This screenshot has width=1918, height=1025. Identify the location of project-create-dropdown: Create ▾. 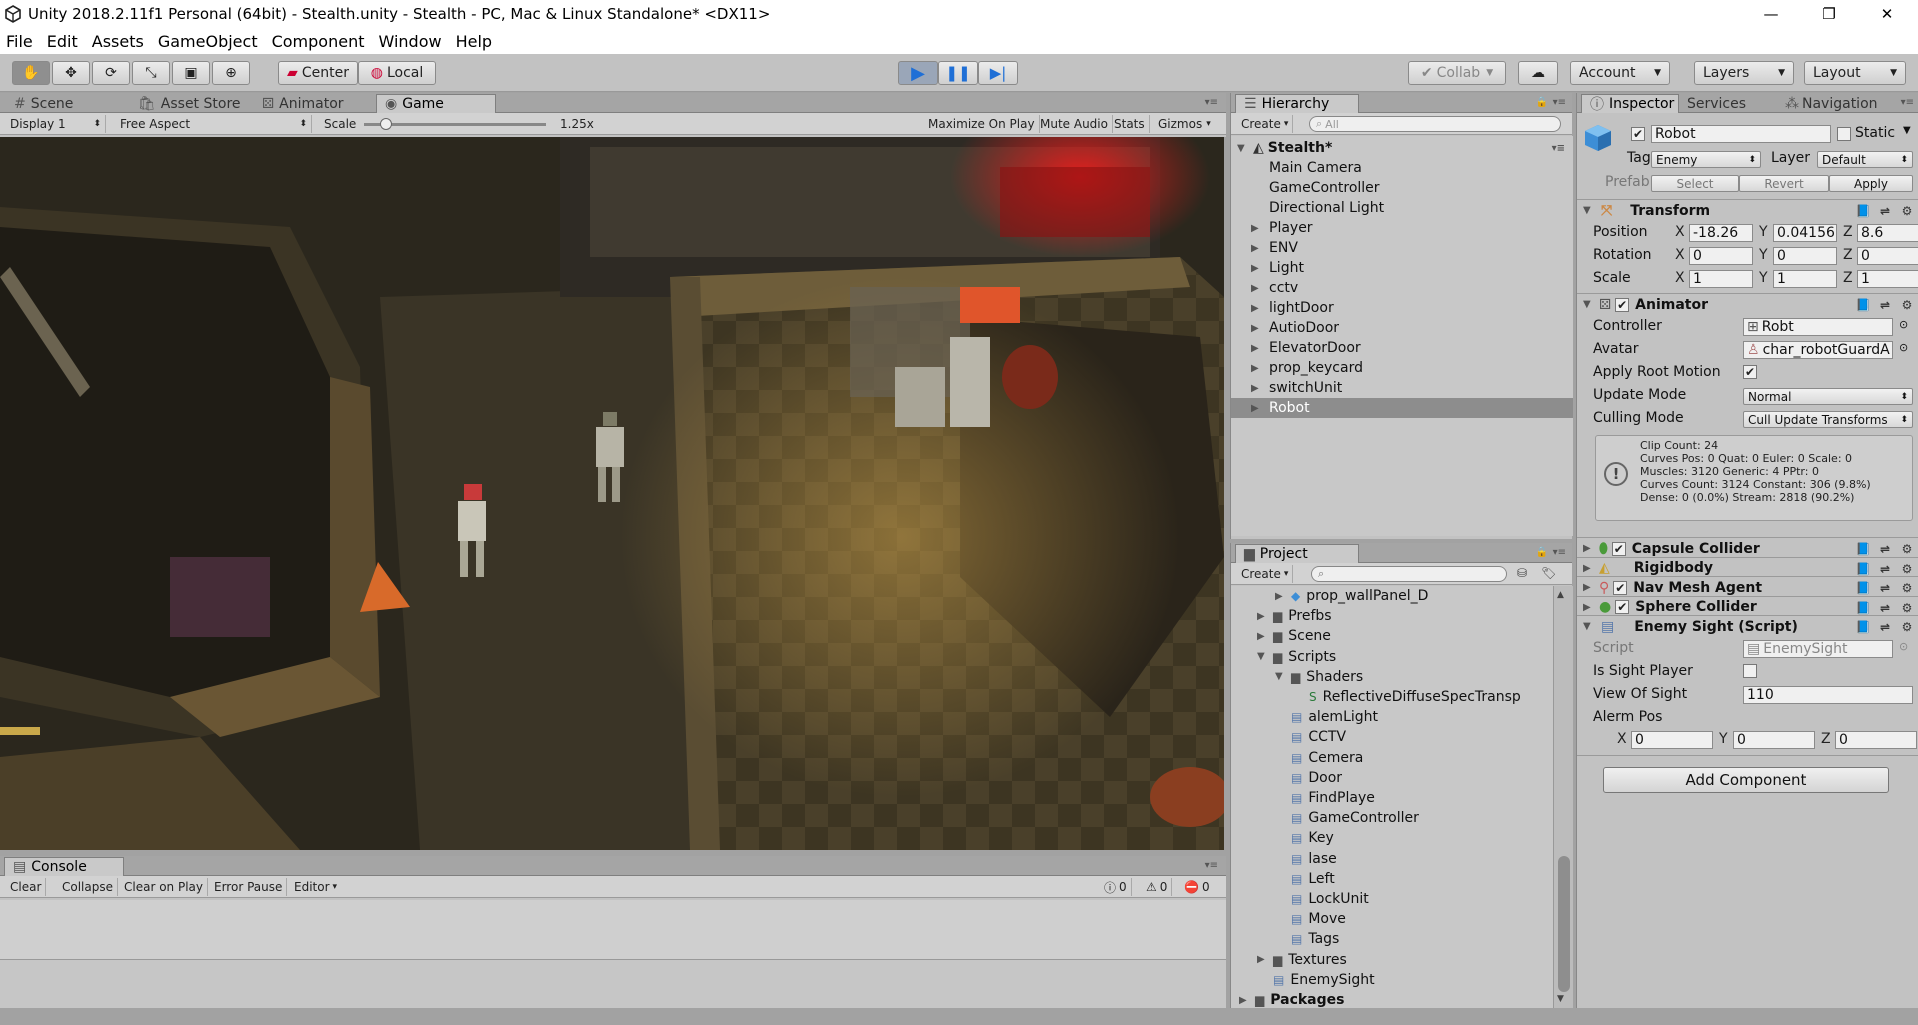
(1265, 574).